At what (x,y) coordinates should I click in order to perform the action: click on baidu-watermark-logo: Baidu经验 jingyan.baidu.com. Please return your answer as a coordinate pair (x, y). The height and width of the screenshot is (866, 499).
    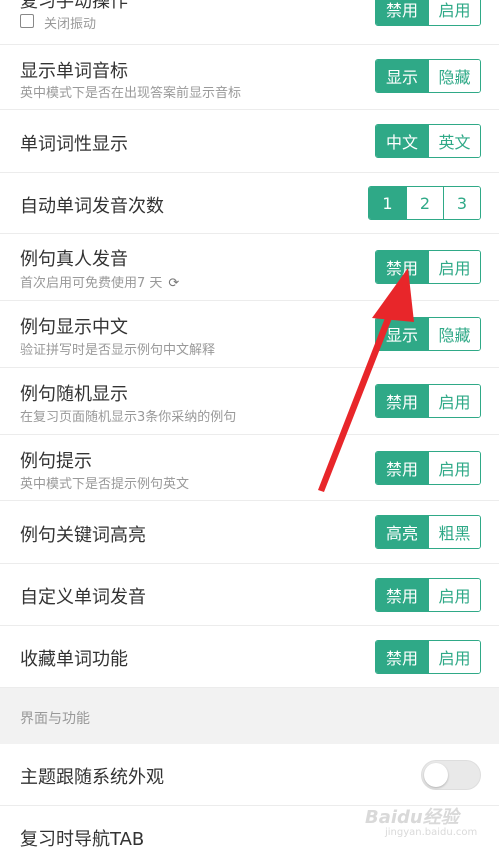
    Looking at the image, I should click on (428, 821).